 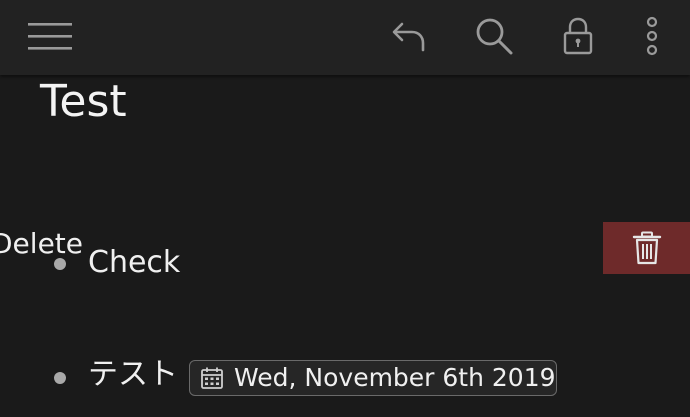 I want to click on more-options-button, so click(x=652, y=36).